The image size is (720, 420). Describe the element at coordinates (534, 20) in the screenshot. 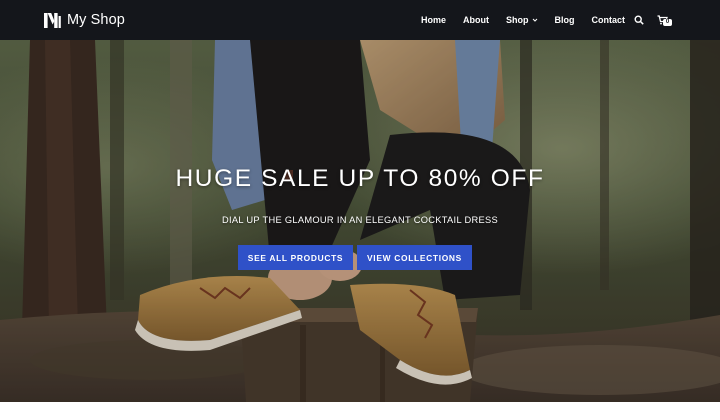

I see `chevron-down-icon` at that location.